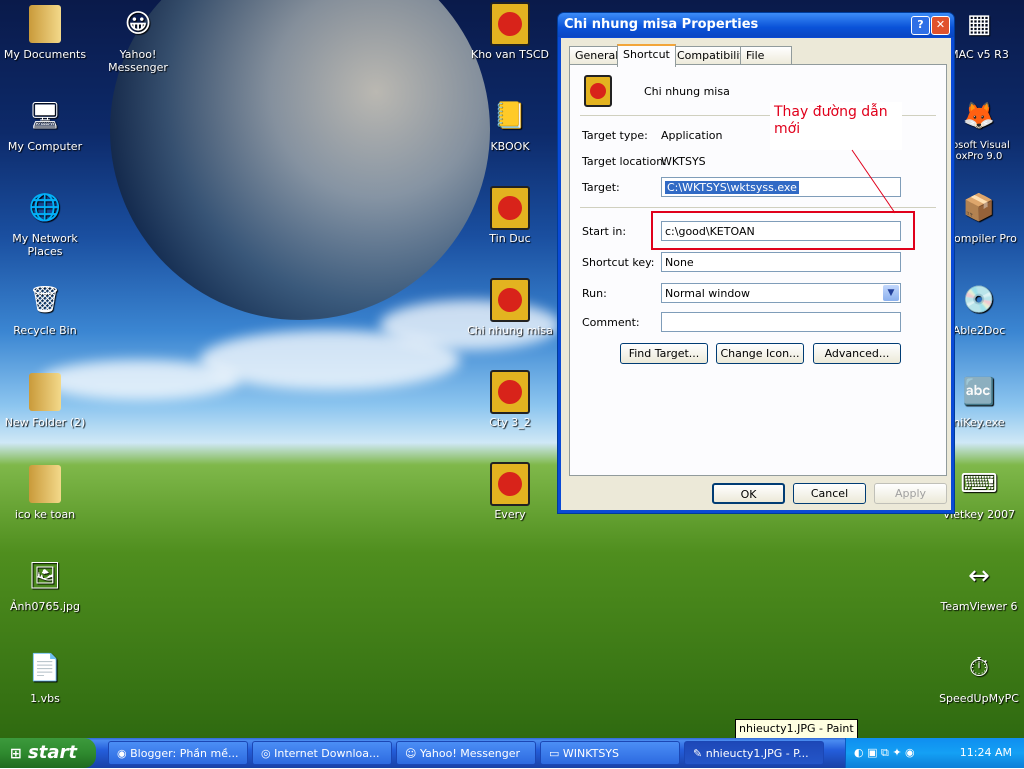 This screenshot has height=769, width=1024. I want to click on target-value: C:\WKTSYS\wktsyss.exe, so click(732, 187).